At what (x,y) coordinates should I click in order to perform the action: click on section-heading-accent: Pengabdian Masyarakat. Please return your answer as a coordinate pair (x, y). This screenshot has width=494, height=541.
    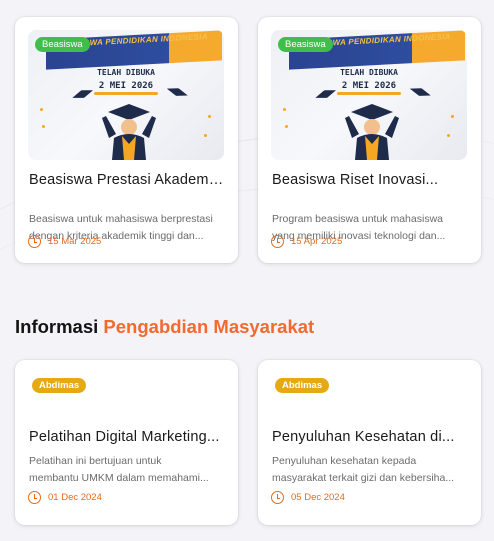
    Looking at the image, I should click on (209, 326).